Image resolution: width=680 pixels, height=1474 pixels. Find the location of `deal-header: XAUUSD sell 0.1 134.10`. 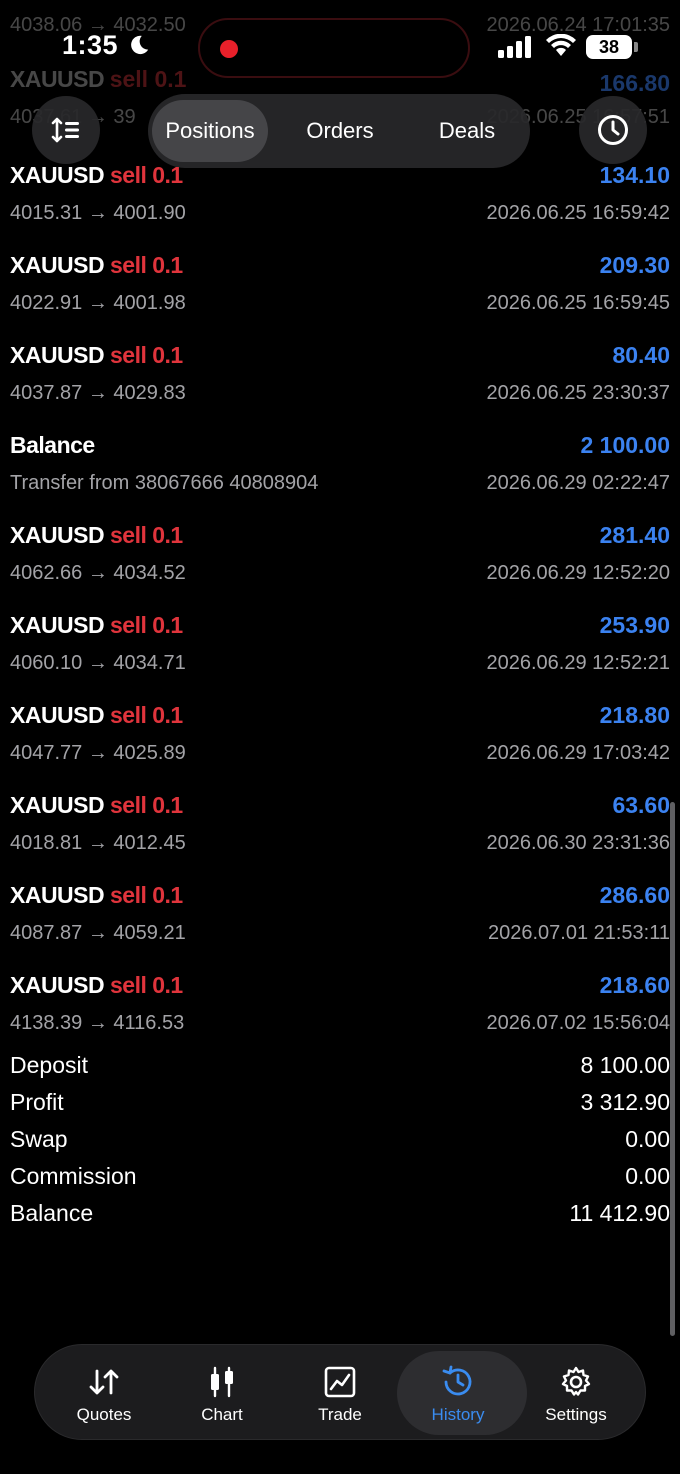

deal-header: XAUUSD sell 0.1 134.10 is located at coordinates (340, 176).